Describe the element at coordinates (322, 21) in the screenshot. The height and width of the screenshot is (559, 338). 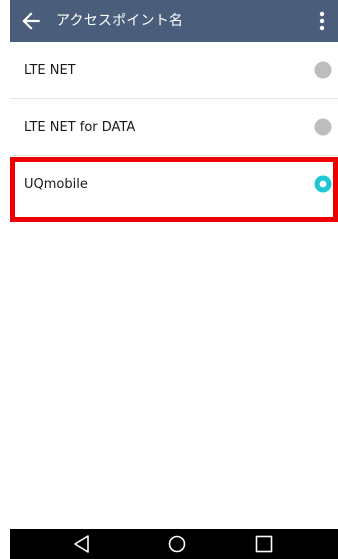
I see `more-vert-icon` at that location.